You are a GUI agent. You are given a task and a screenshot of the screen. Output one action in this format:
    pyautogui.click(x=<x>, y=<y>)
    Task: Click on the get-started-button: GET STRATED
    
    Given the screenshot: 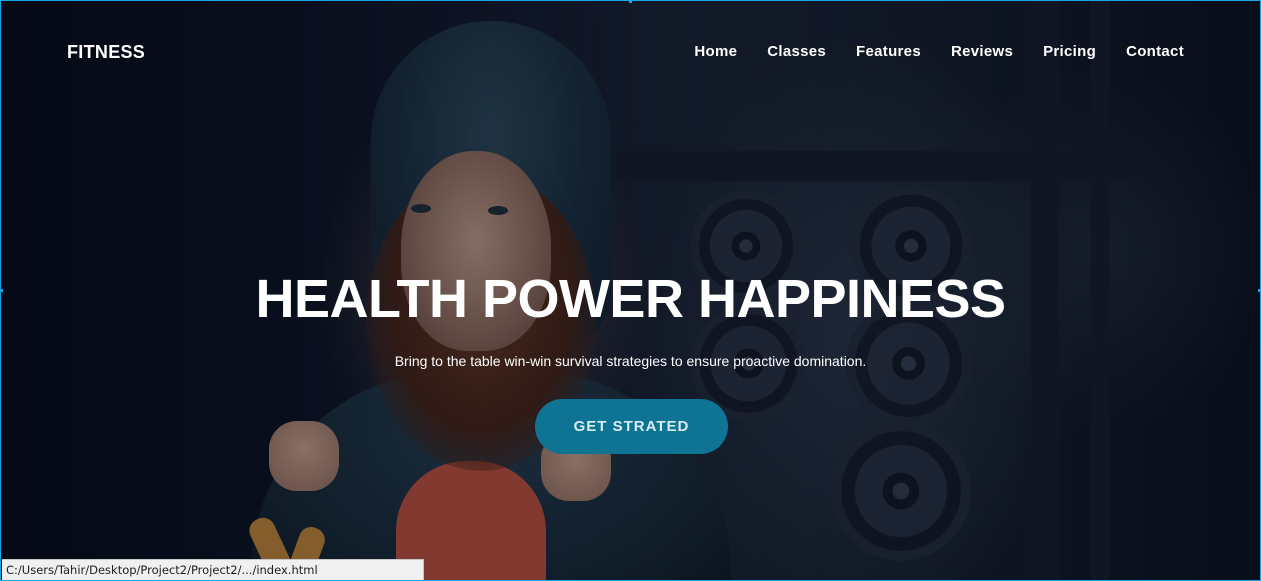 What is the action you would take?
    pyautogui.click(x=631, y=426)
    